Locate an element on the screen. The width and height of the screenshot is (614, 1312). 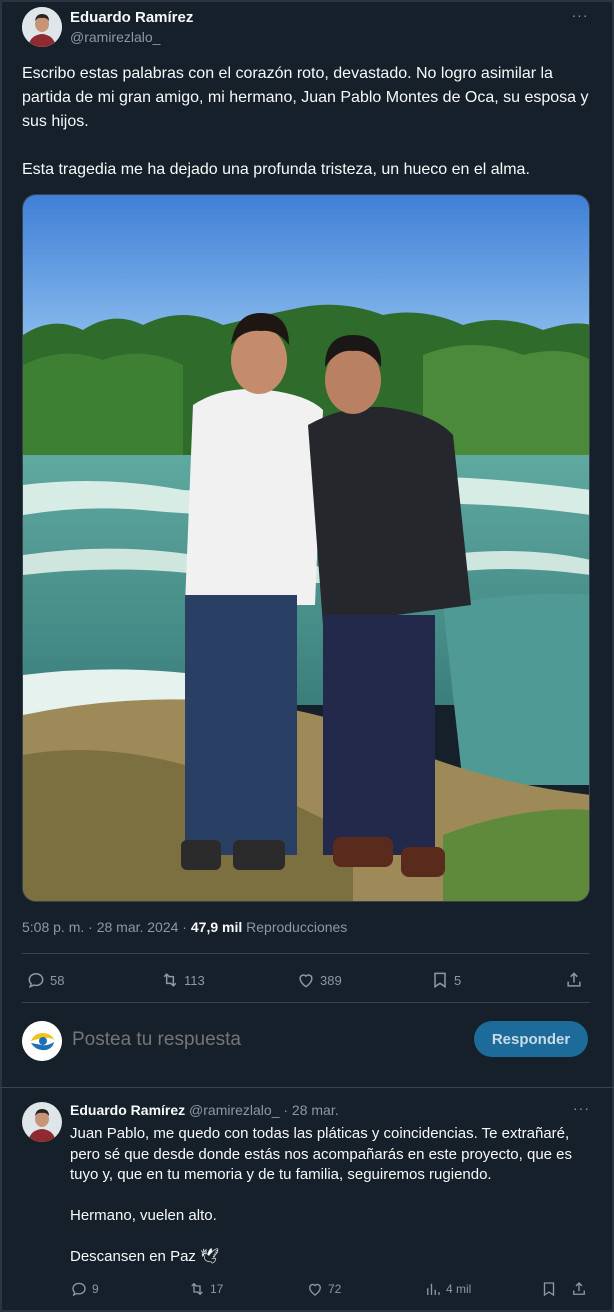
reply-button: 9 is located at coordinates (84, 1289).